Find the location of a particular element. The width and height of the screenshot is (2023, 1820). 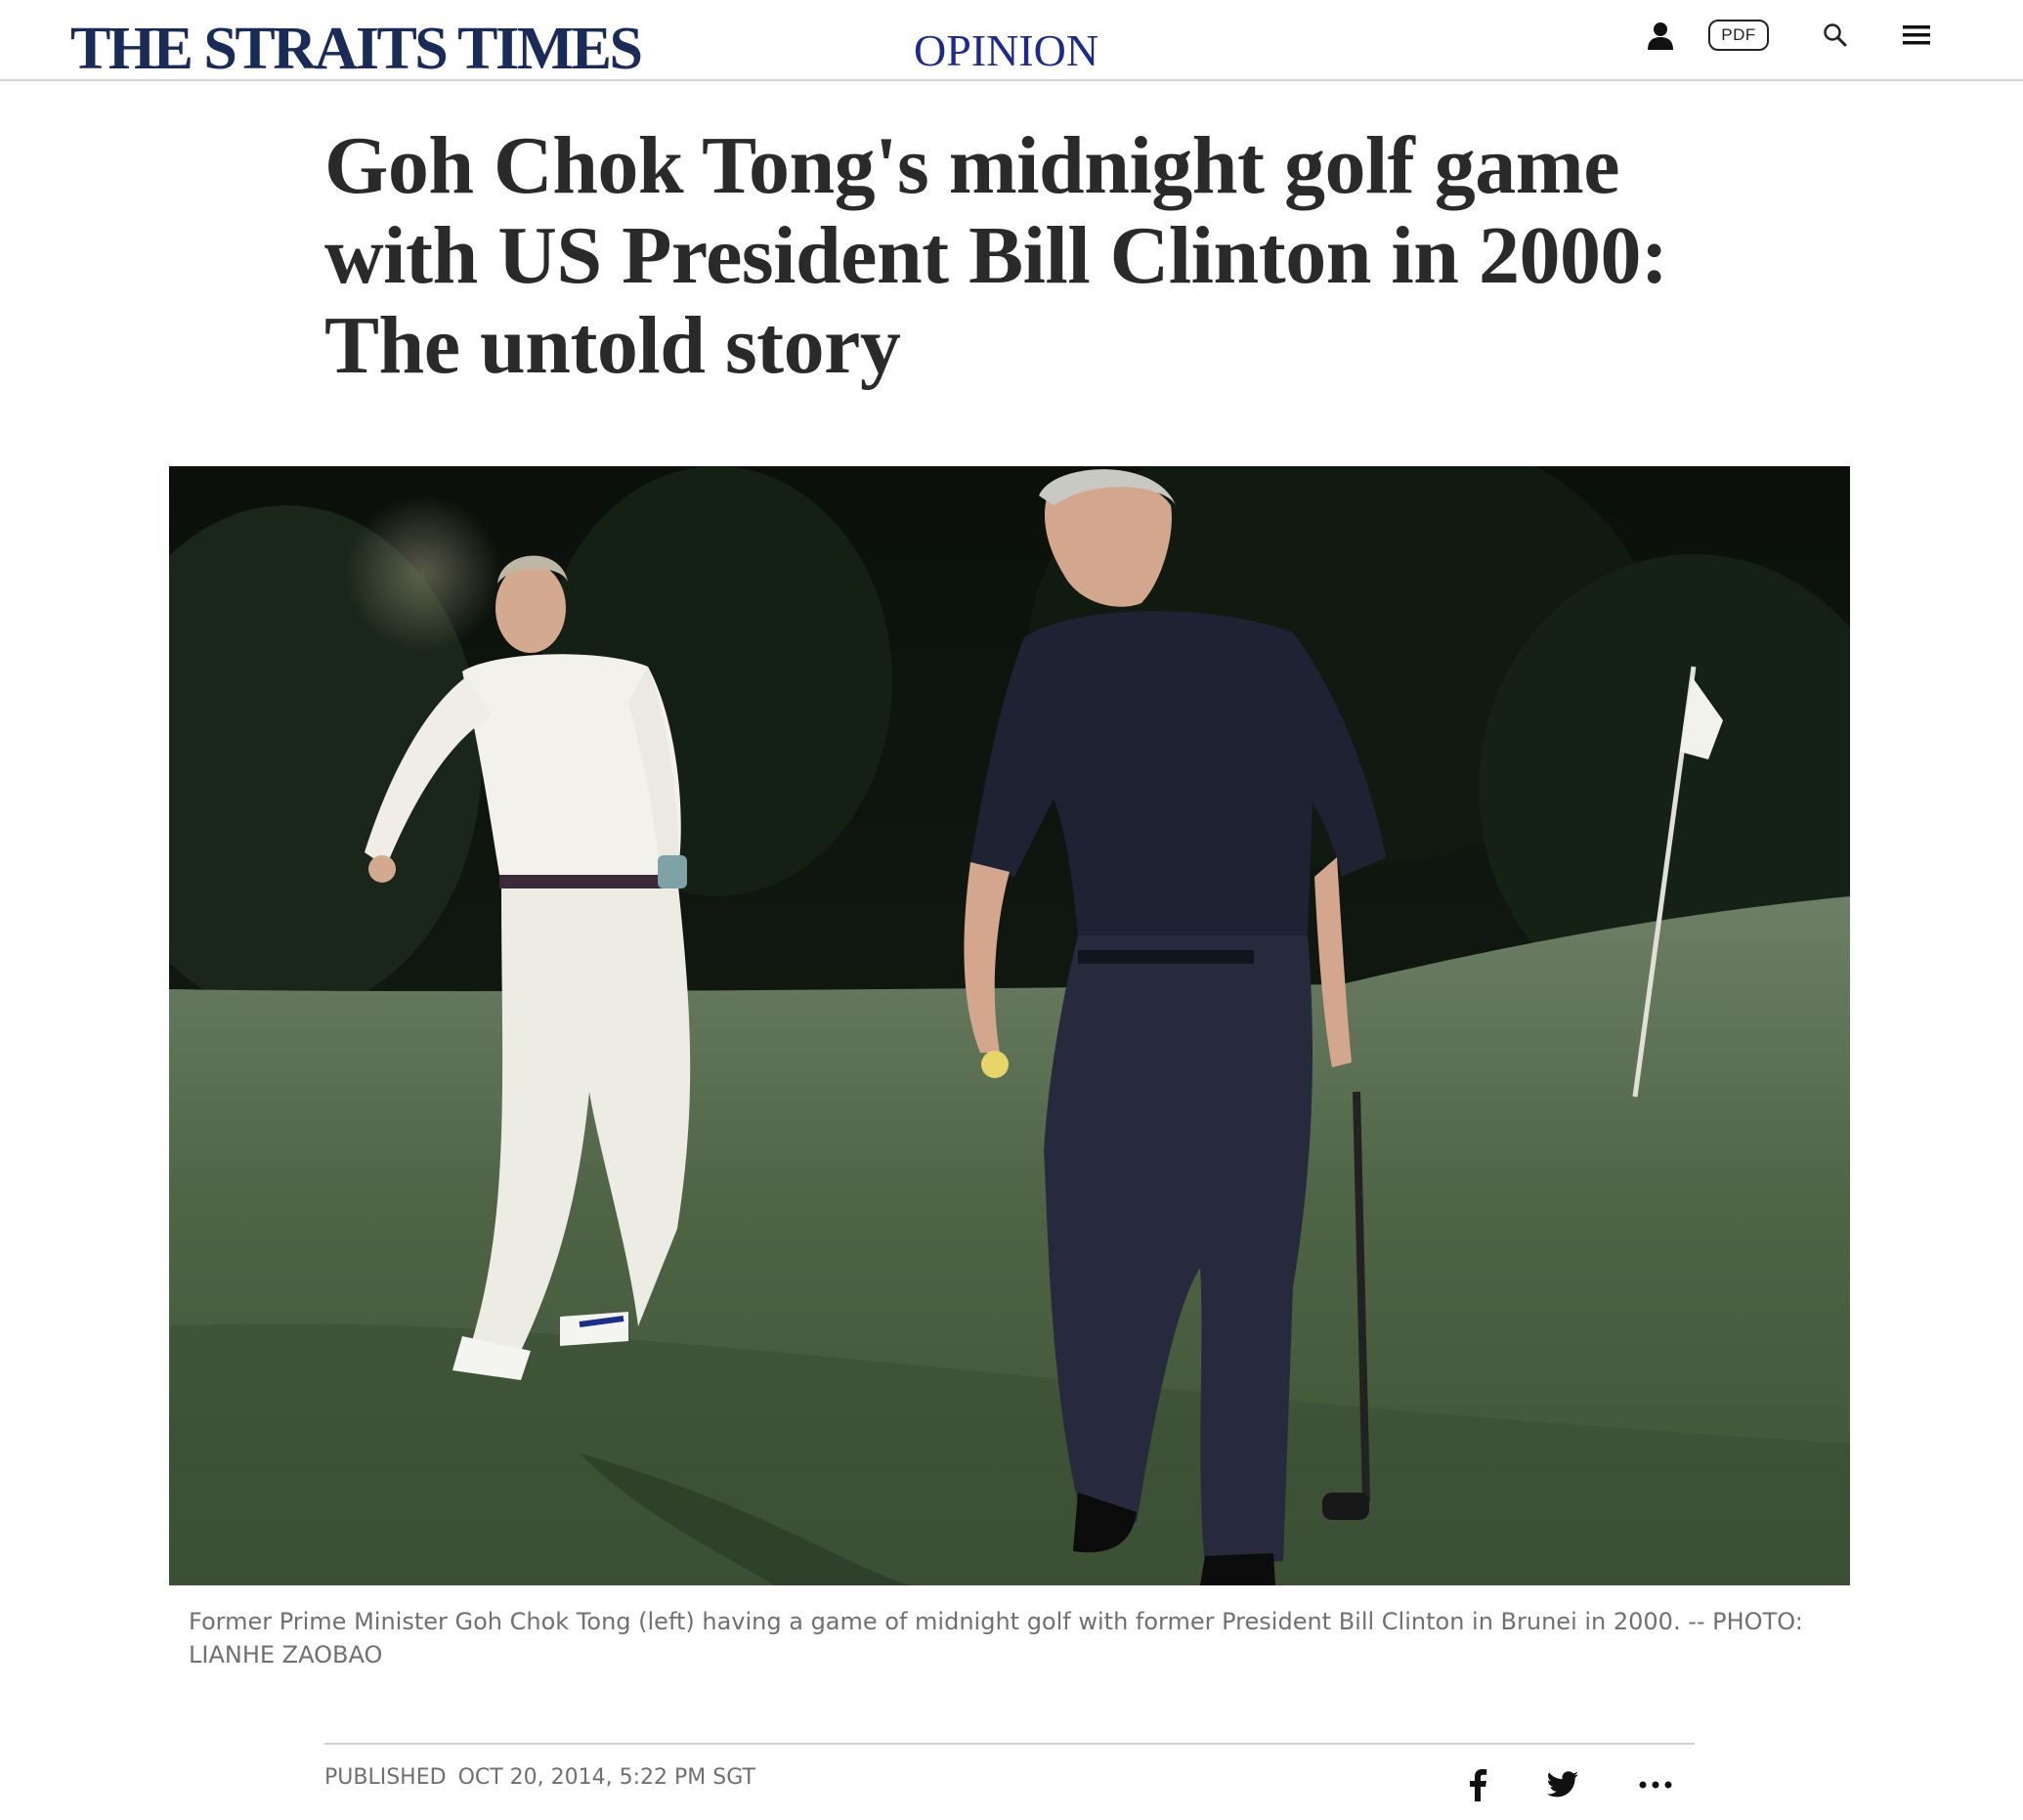

divider is located at coordinates (1010, 1744).